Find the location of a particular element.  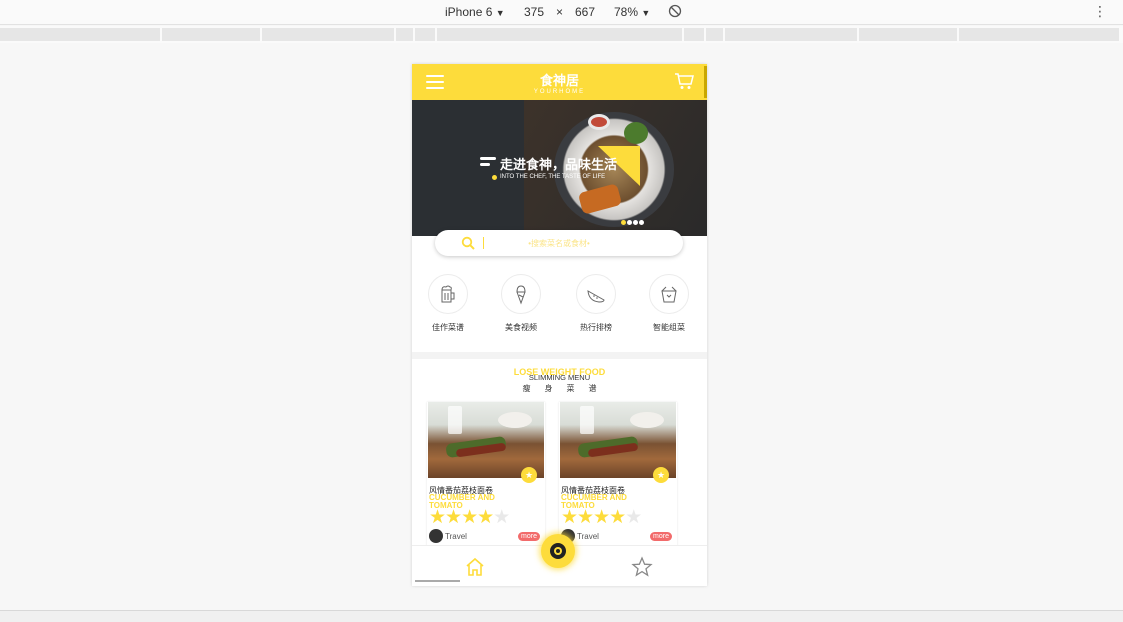

camera-button is located at coordinates (558, 551).